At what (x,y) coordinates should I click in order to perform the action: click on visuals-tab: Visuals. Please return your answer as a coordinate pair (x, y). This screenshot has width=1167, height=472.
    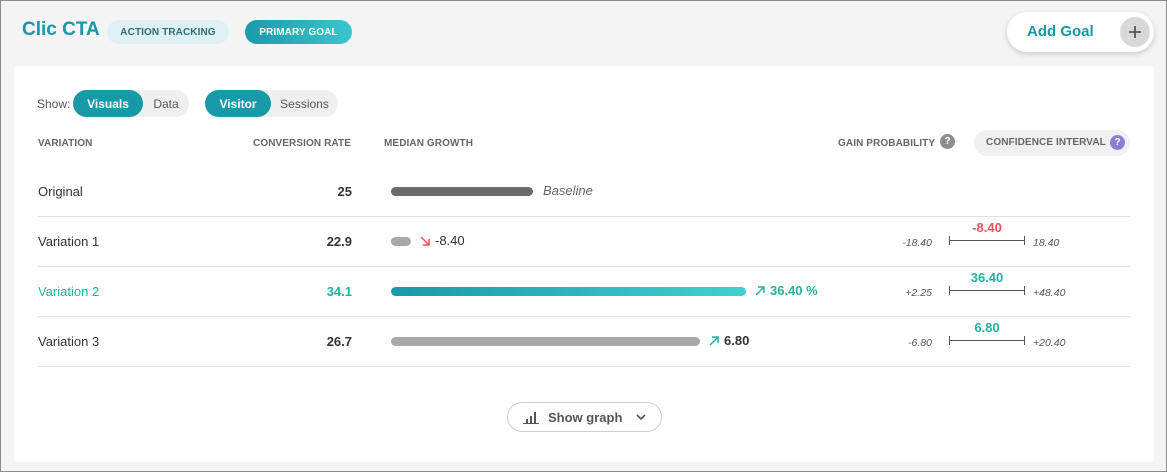
    Looking at the image, I should click on (108, 103).